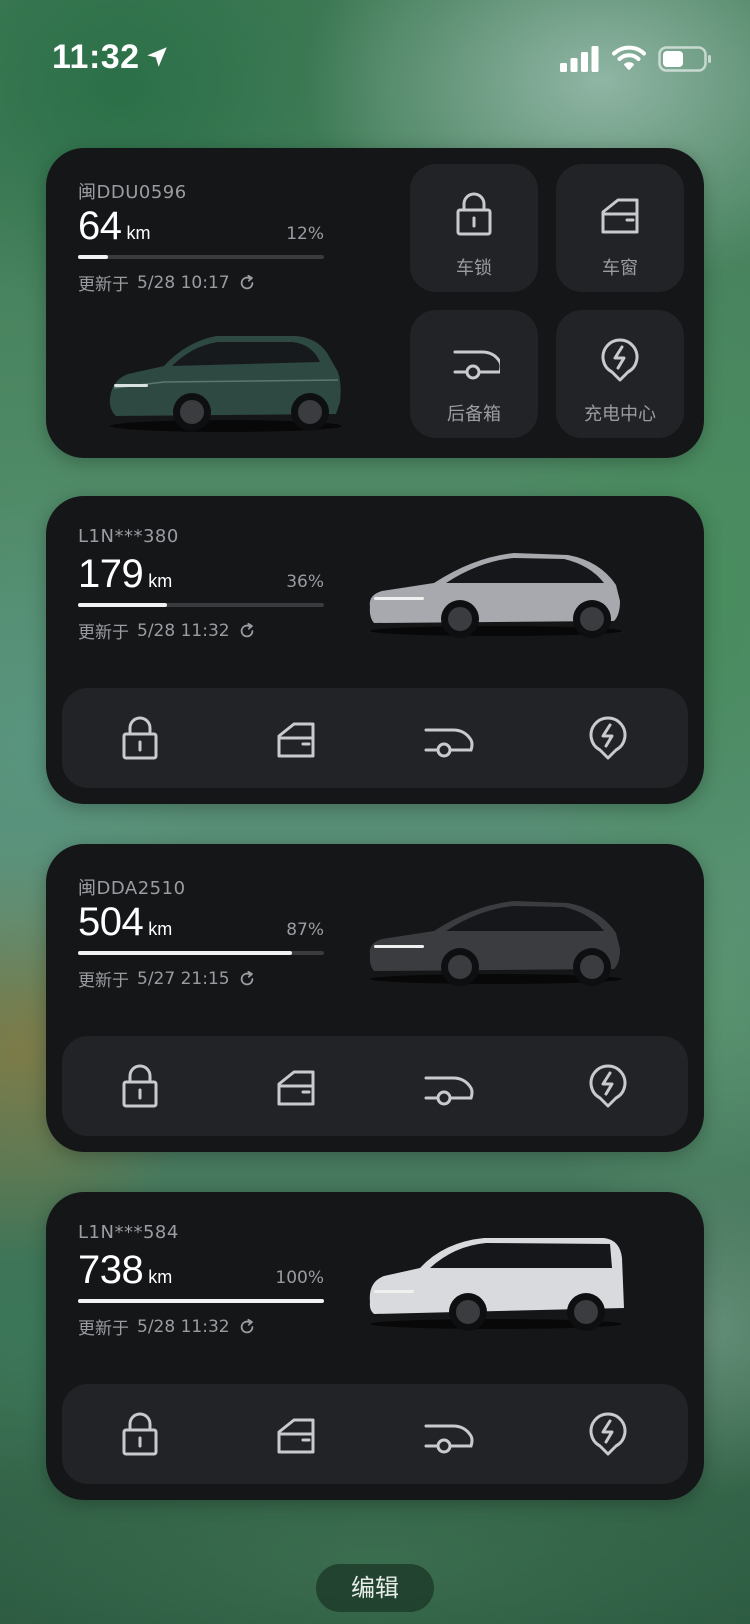  I want to click on update-status: 更新于 5/27 21:15, so click(167, 978).